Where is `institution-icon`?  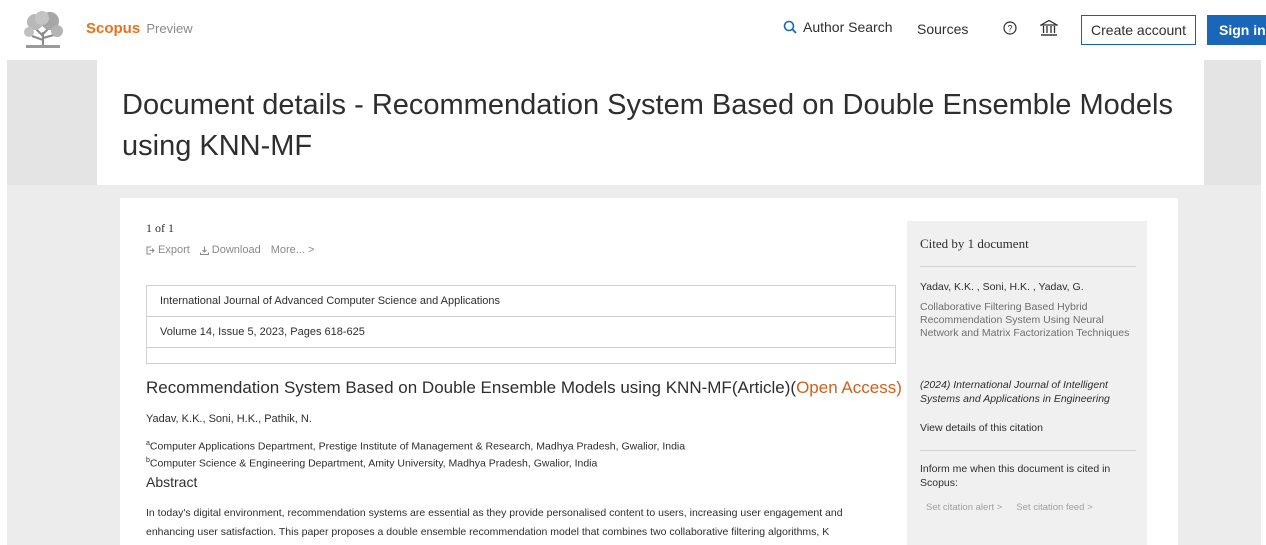 institution-icon is located at coordinates (1049, 28).